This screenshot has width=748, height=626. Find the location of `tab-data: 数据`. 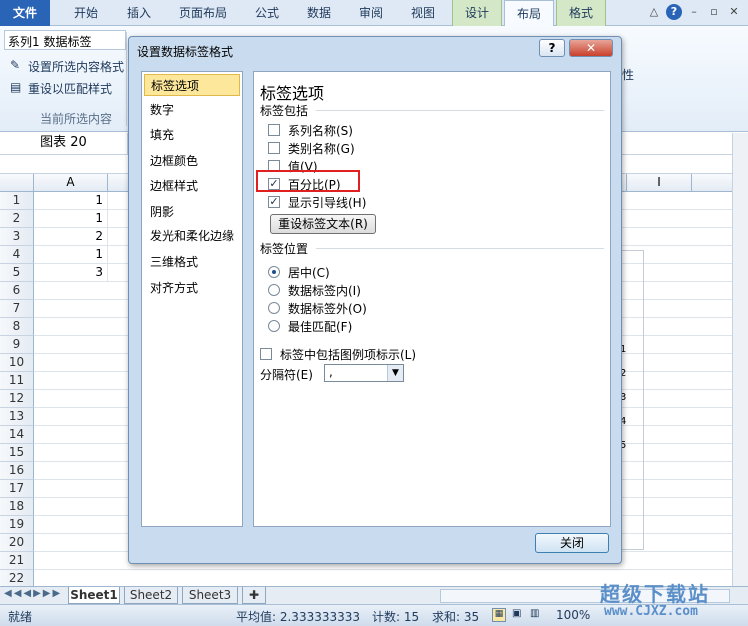

tab-data: 数据 is located at coordinates (319, 13).